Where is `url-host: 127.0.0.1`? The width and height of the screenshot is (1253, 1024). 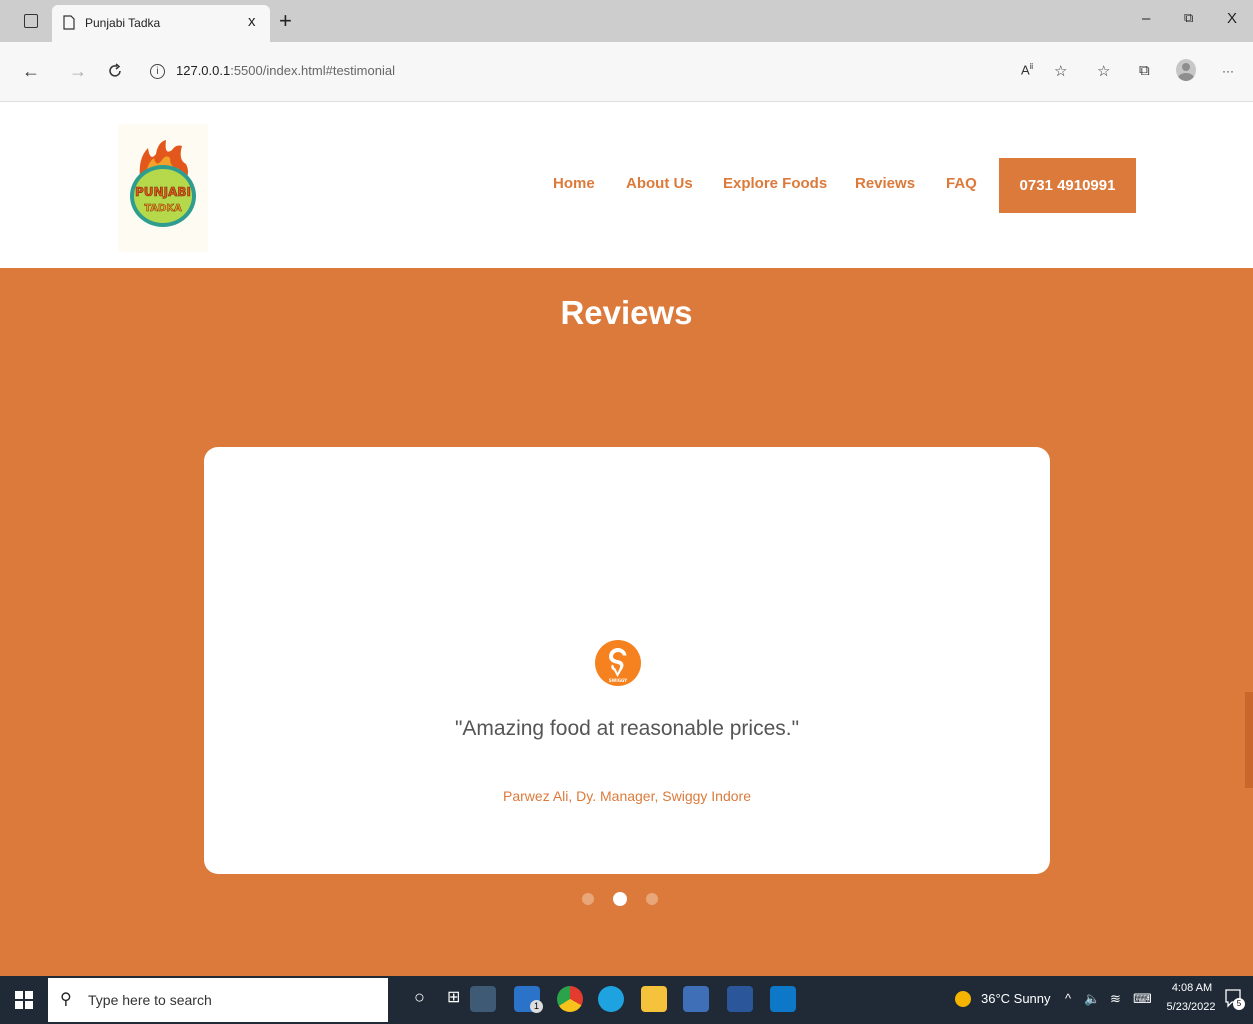 url-host: 127.0.0.1 is located at coordinates (203, 70).